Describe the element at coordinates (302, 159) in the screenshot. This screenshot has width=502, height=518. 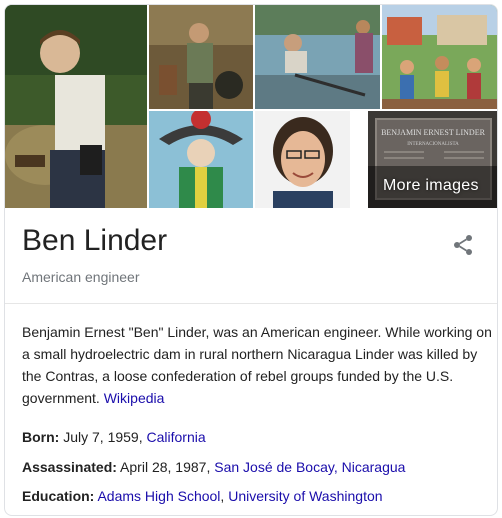
I see `photo-portrait` at that location.